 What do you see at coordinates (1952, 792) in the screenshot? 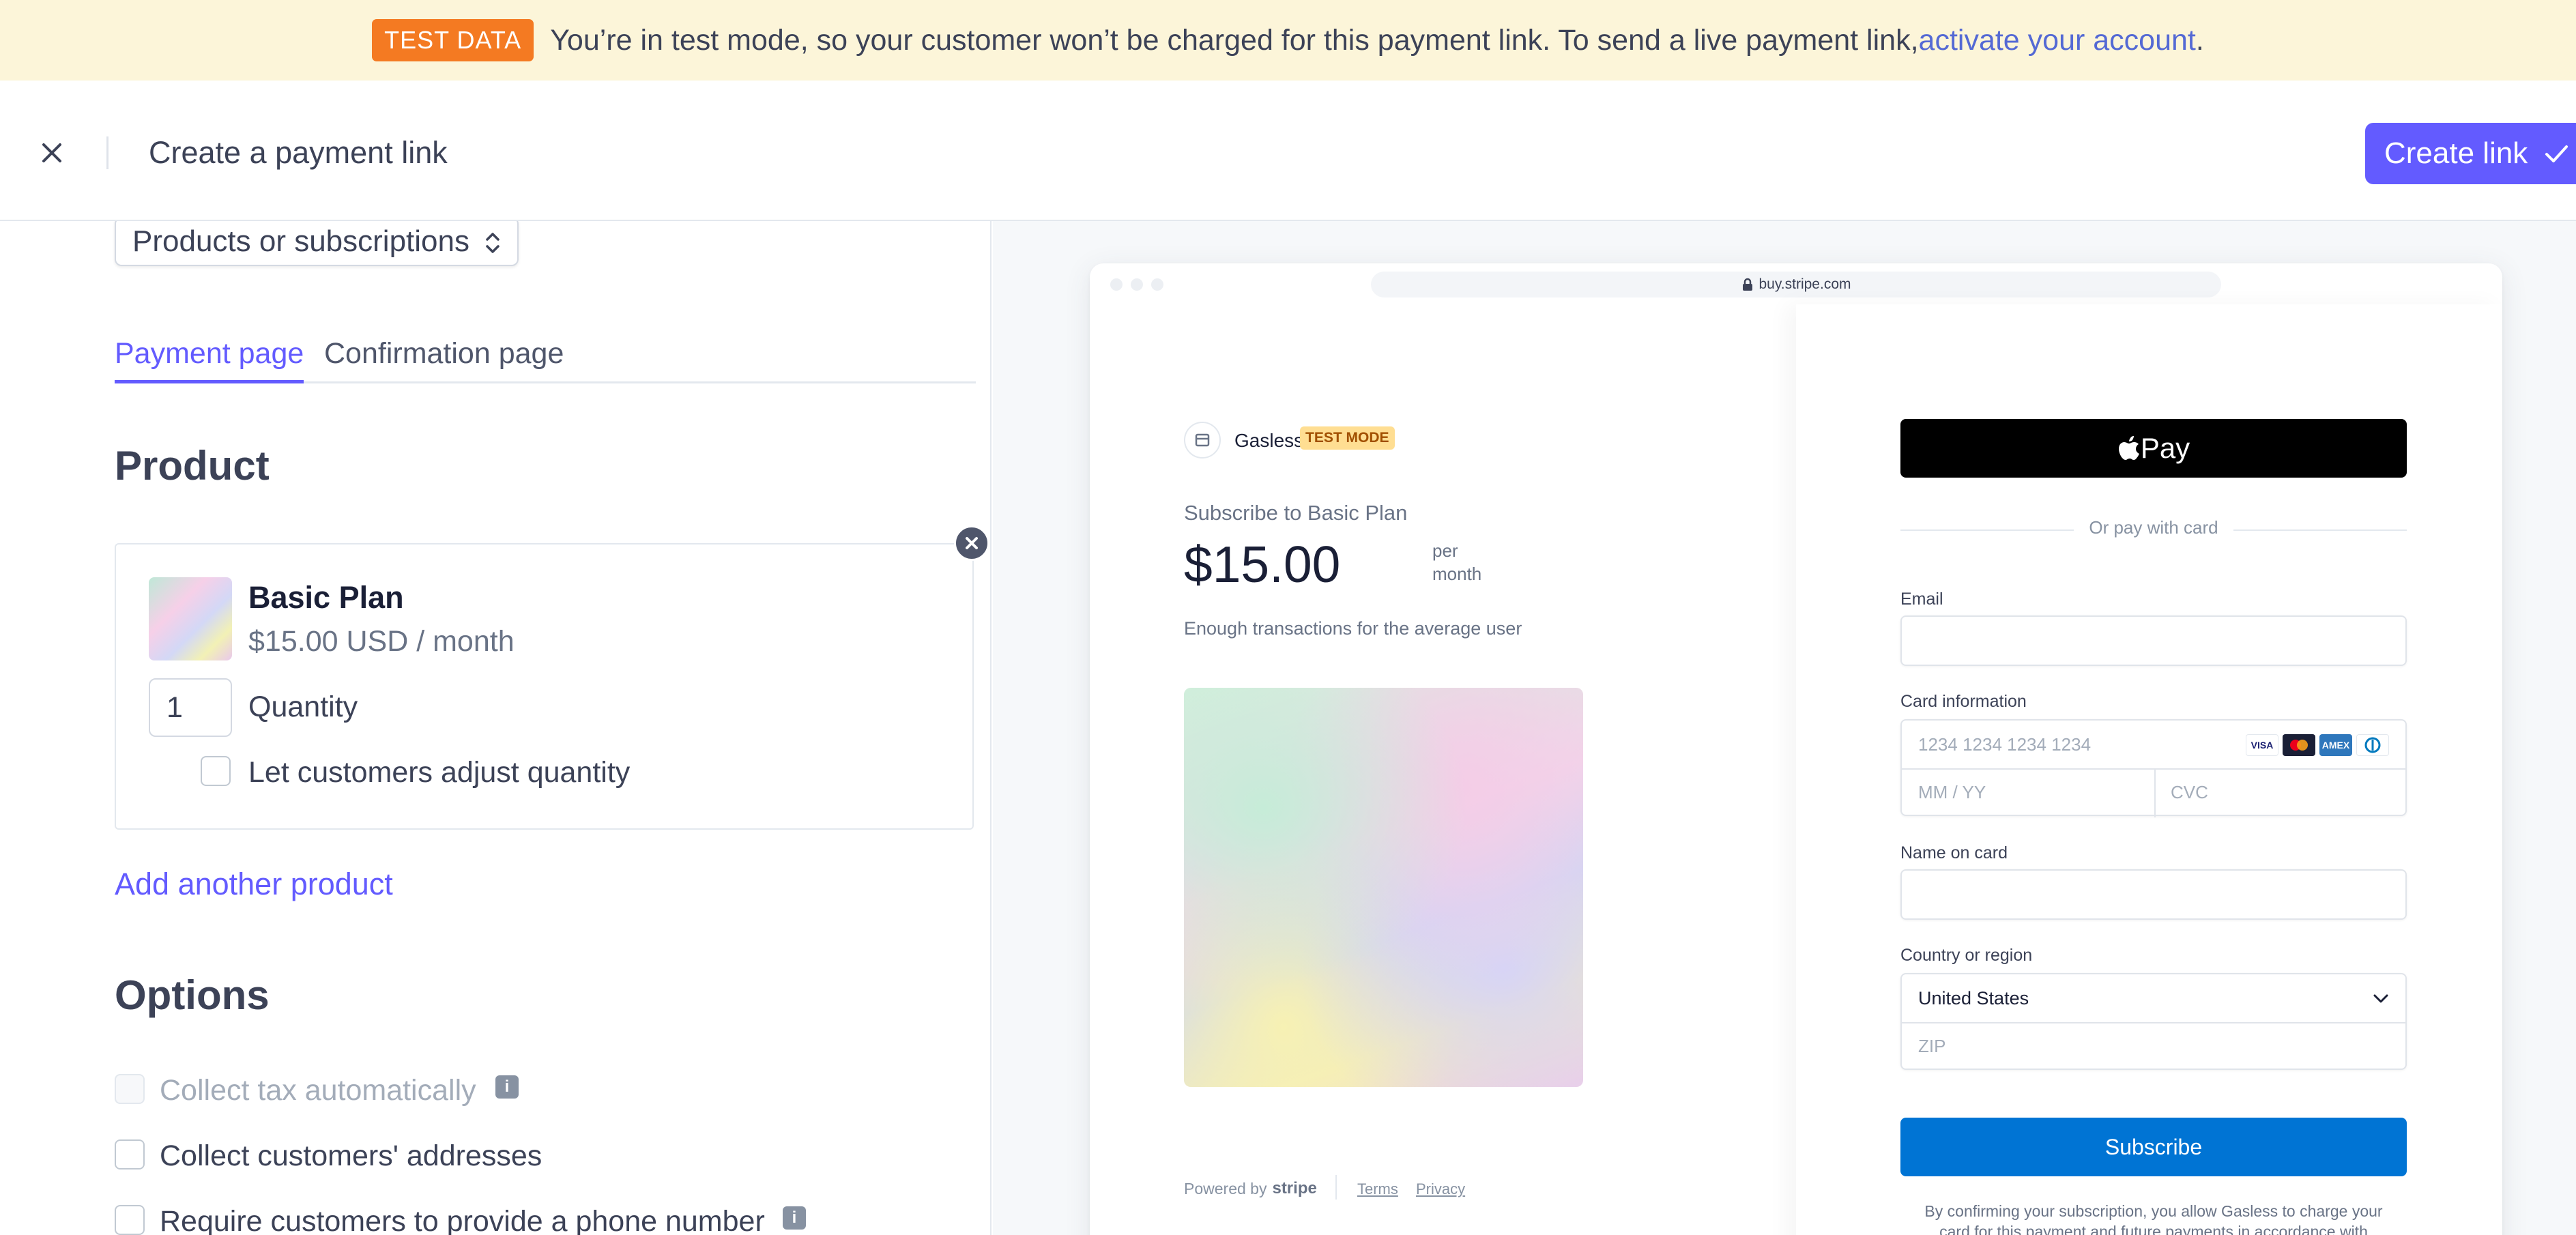
I see `expiry-placeholder: MM / YY` at bounding box center [1952, 792].